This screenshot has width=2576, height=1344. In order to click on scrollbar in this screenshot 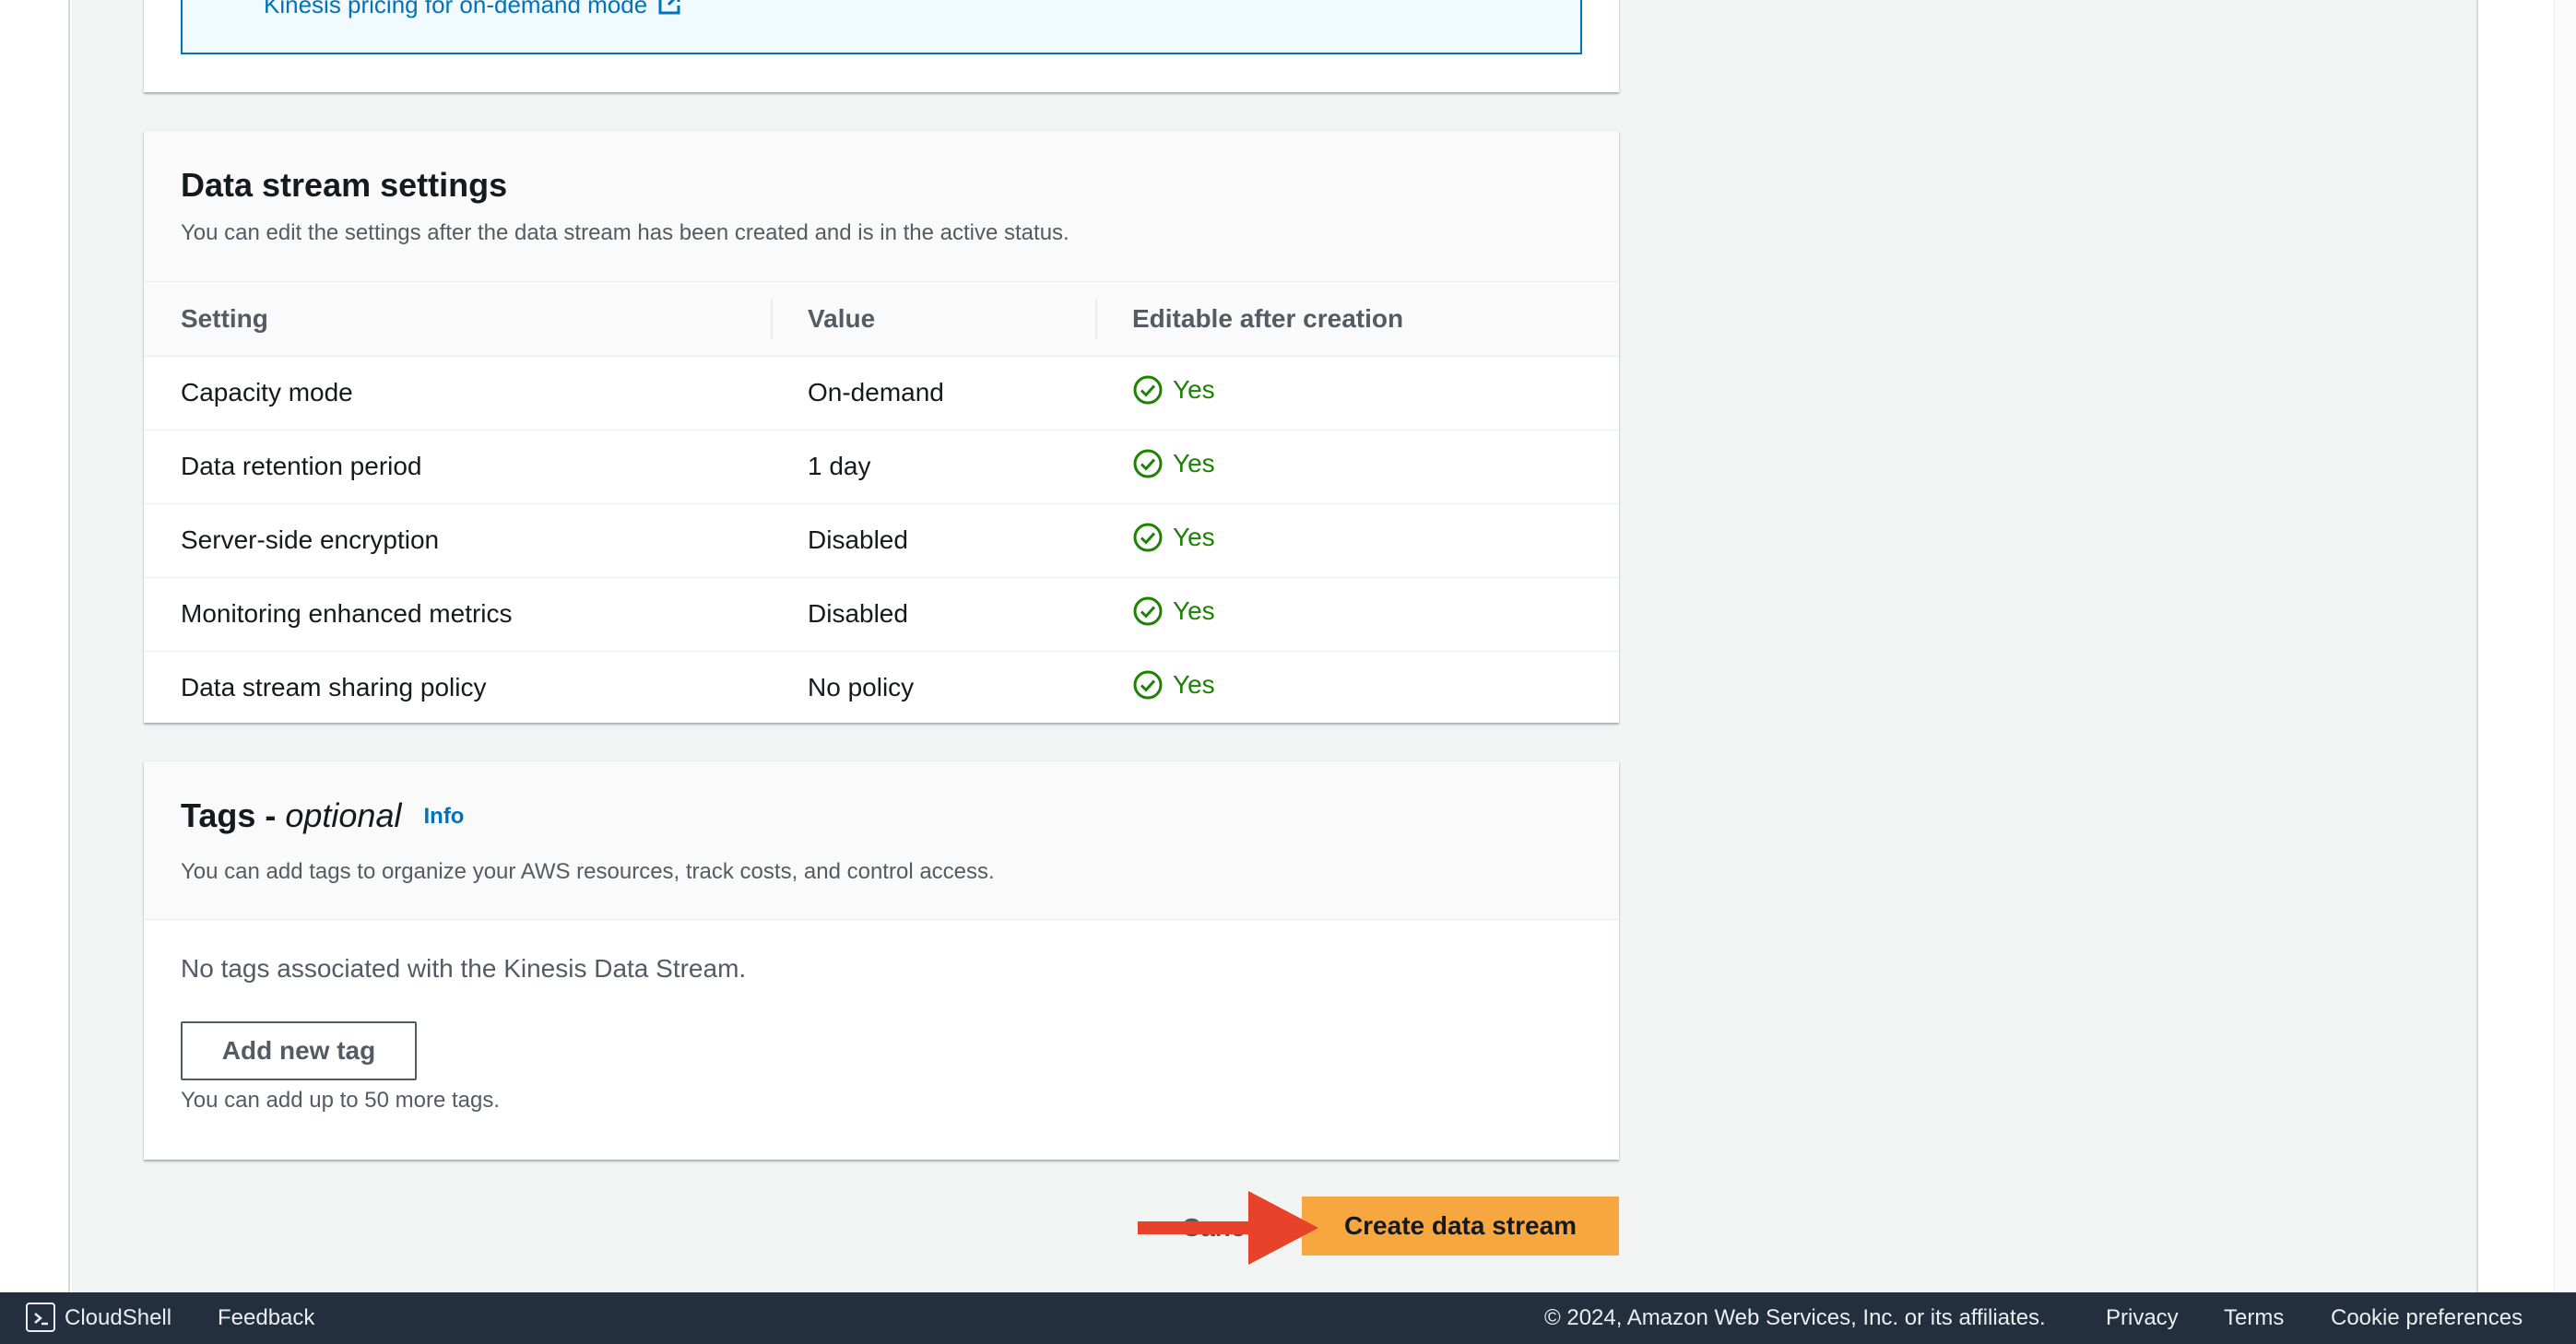, I will do `click(2565, 646)`.